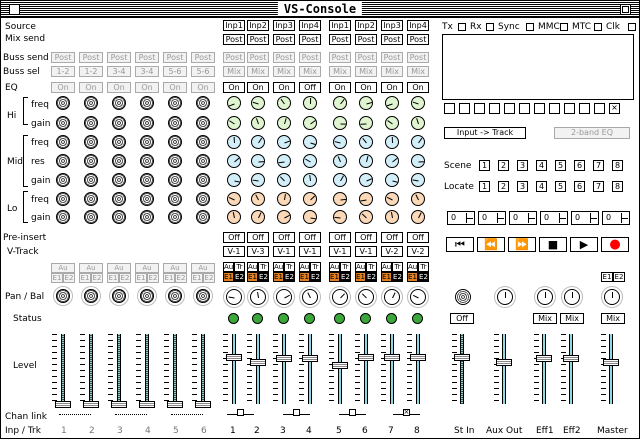  Describe the element at coordinates (553, 244) in the screenshot. I see `transport-stop-button: ■` at that location.